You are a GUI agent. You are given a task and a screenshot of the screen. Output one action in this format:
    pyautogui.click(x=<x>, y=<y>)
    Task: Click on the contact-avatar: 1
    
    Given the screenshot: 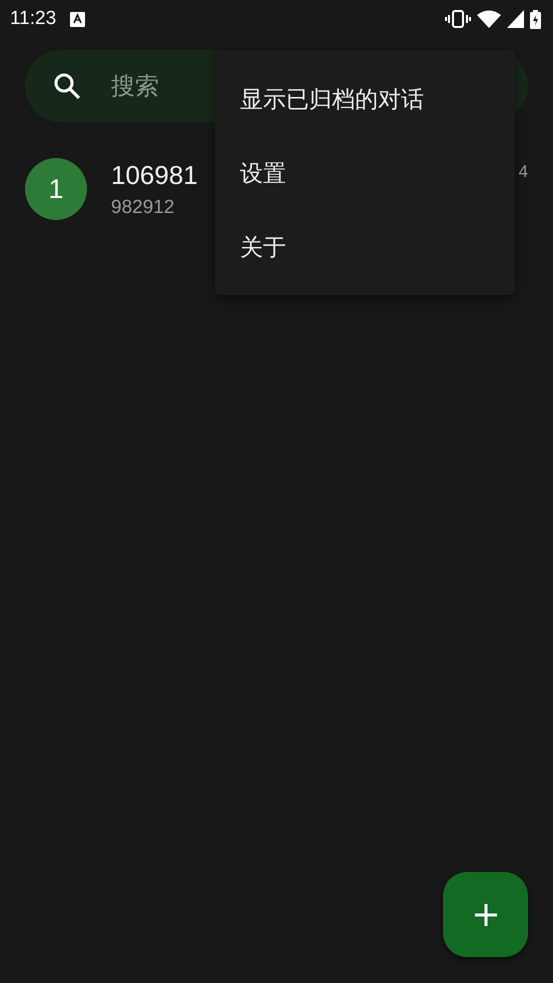 What is the action you would take?
    pyautogui.click(x=56, y=189)
    